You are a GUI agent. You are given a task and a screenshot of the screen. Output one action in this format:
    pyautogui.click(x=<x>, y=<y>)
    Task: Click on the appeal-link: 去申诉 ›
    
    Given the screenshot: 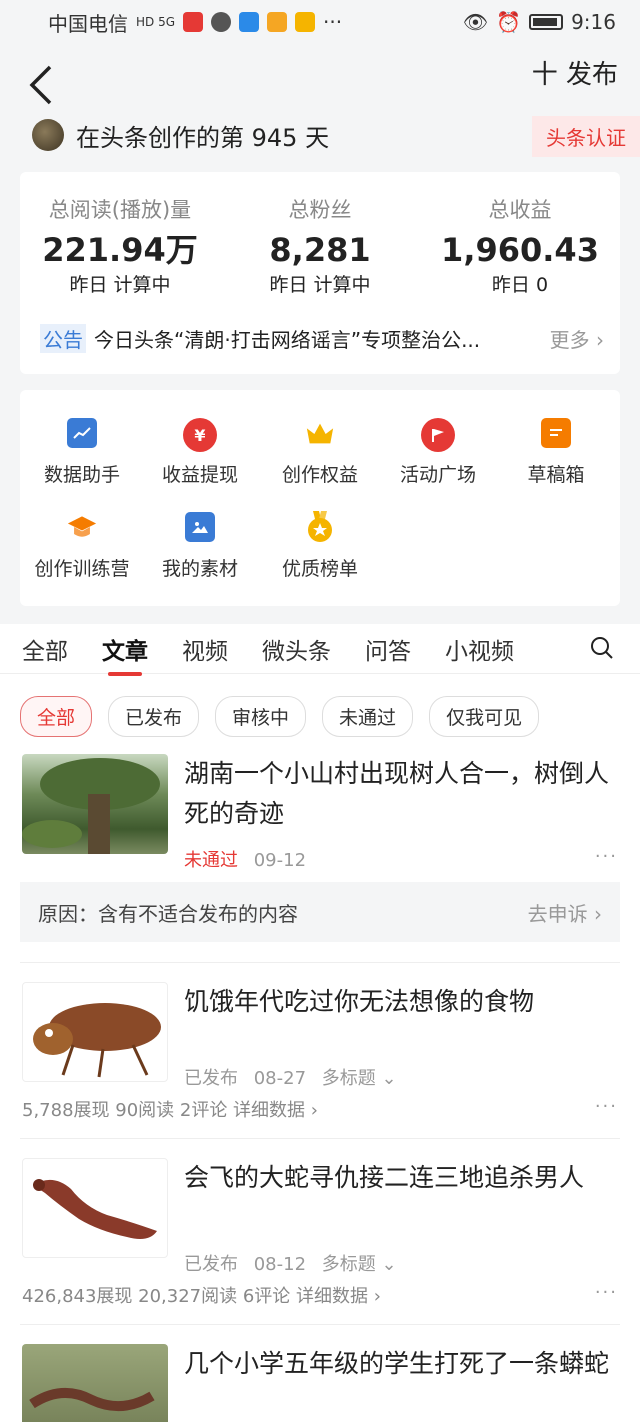 What is the action you would take?
    pyautogui.click(x=565, y=912)
    